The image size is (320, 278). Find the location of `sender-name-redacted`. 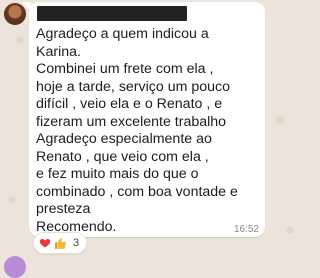

sender-name-redacted is located at coordinates (112, 13).